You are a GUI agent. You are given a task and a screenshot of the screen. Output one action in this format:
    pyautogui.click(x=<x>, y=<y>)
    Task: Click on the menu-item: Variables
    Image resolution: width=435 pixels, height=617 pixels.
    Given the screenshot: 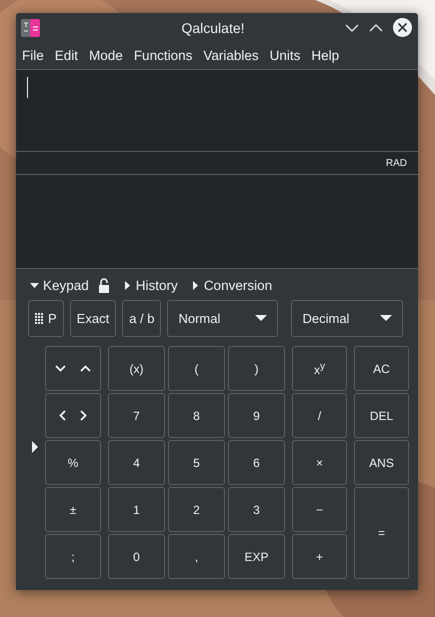 What is the action you would take?
    pyautogui.click(x=231, y=55)
    